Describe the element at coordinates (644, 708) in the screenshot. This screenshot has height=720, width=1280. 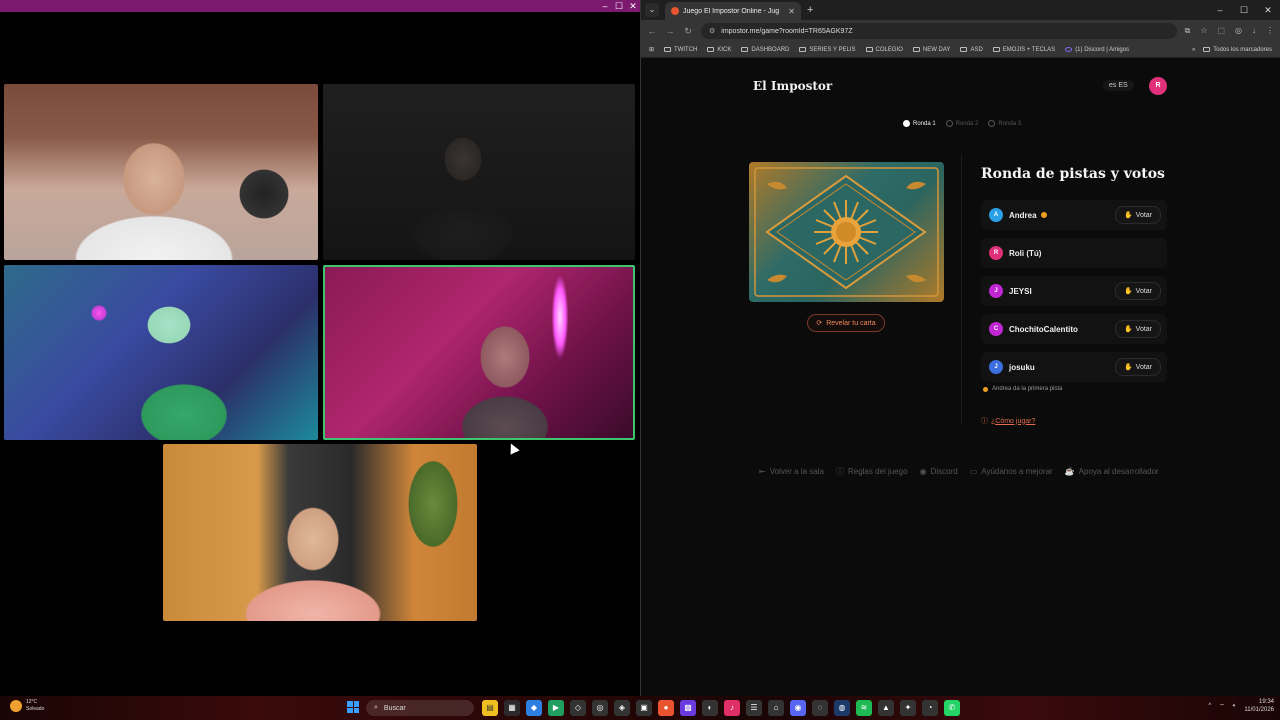
I see `app-icon: ▣` at that location.